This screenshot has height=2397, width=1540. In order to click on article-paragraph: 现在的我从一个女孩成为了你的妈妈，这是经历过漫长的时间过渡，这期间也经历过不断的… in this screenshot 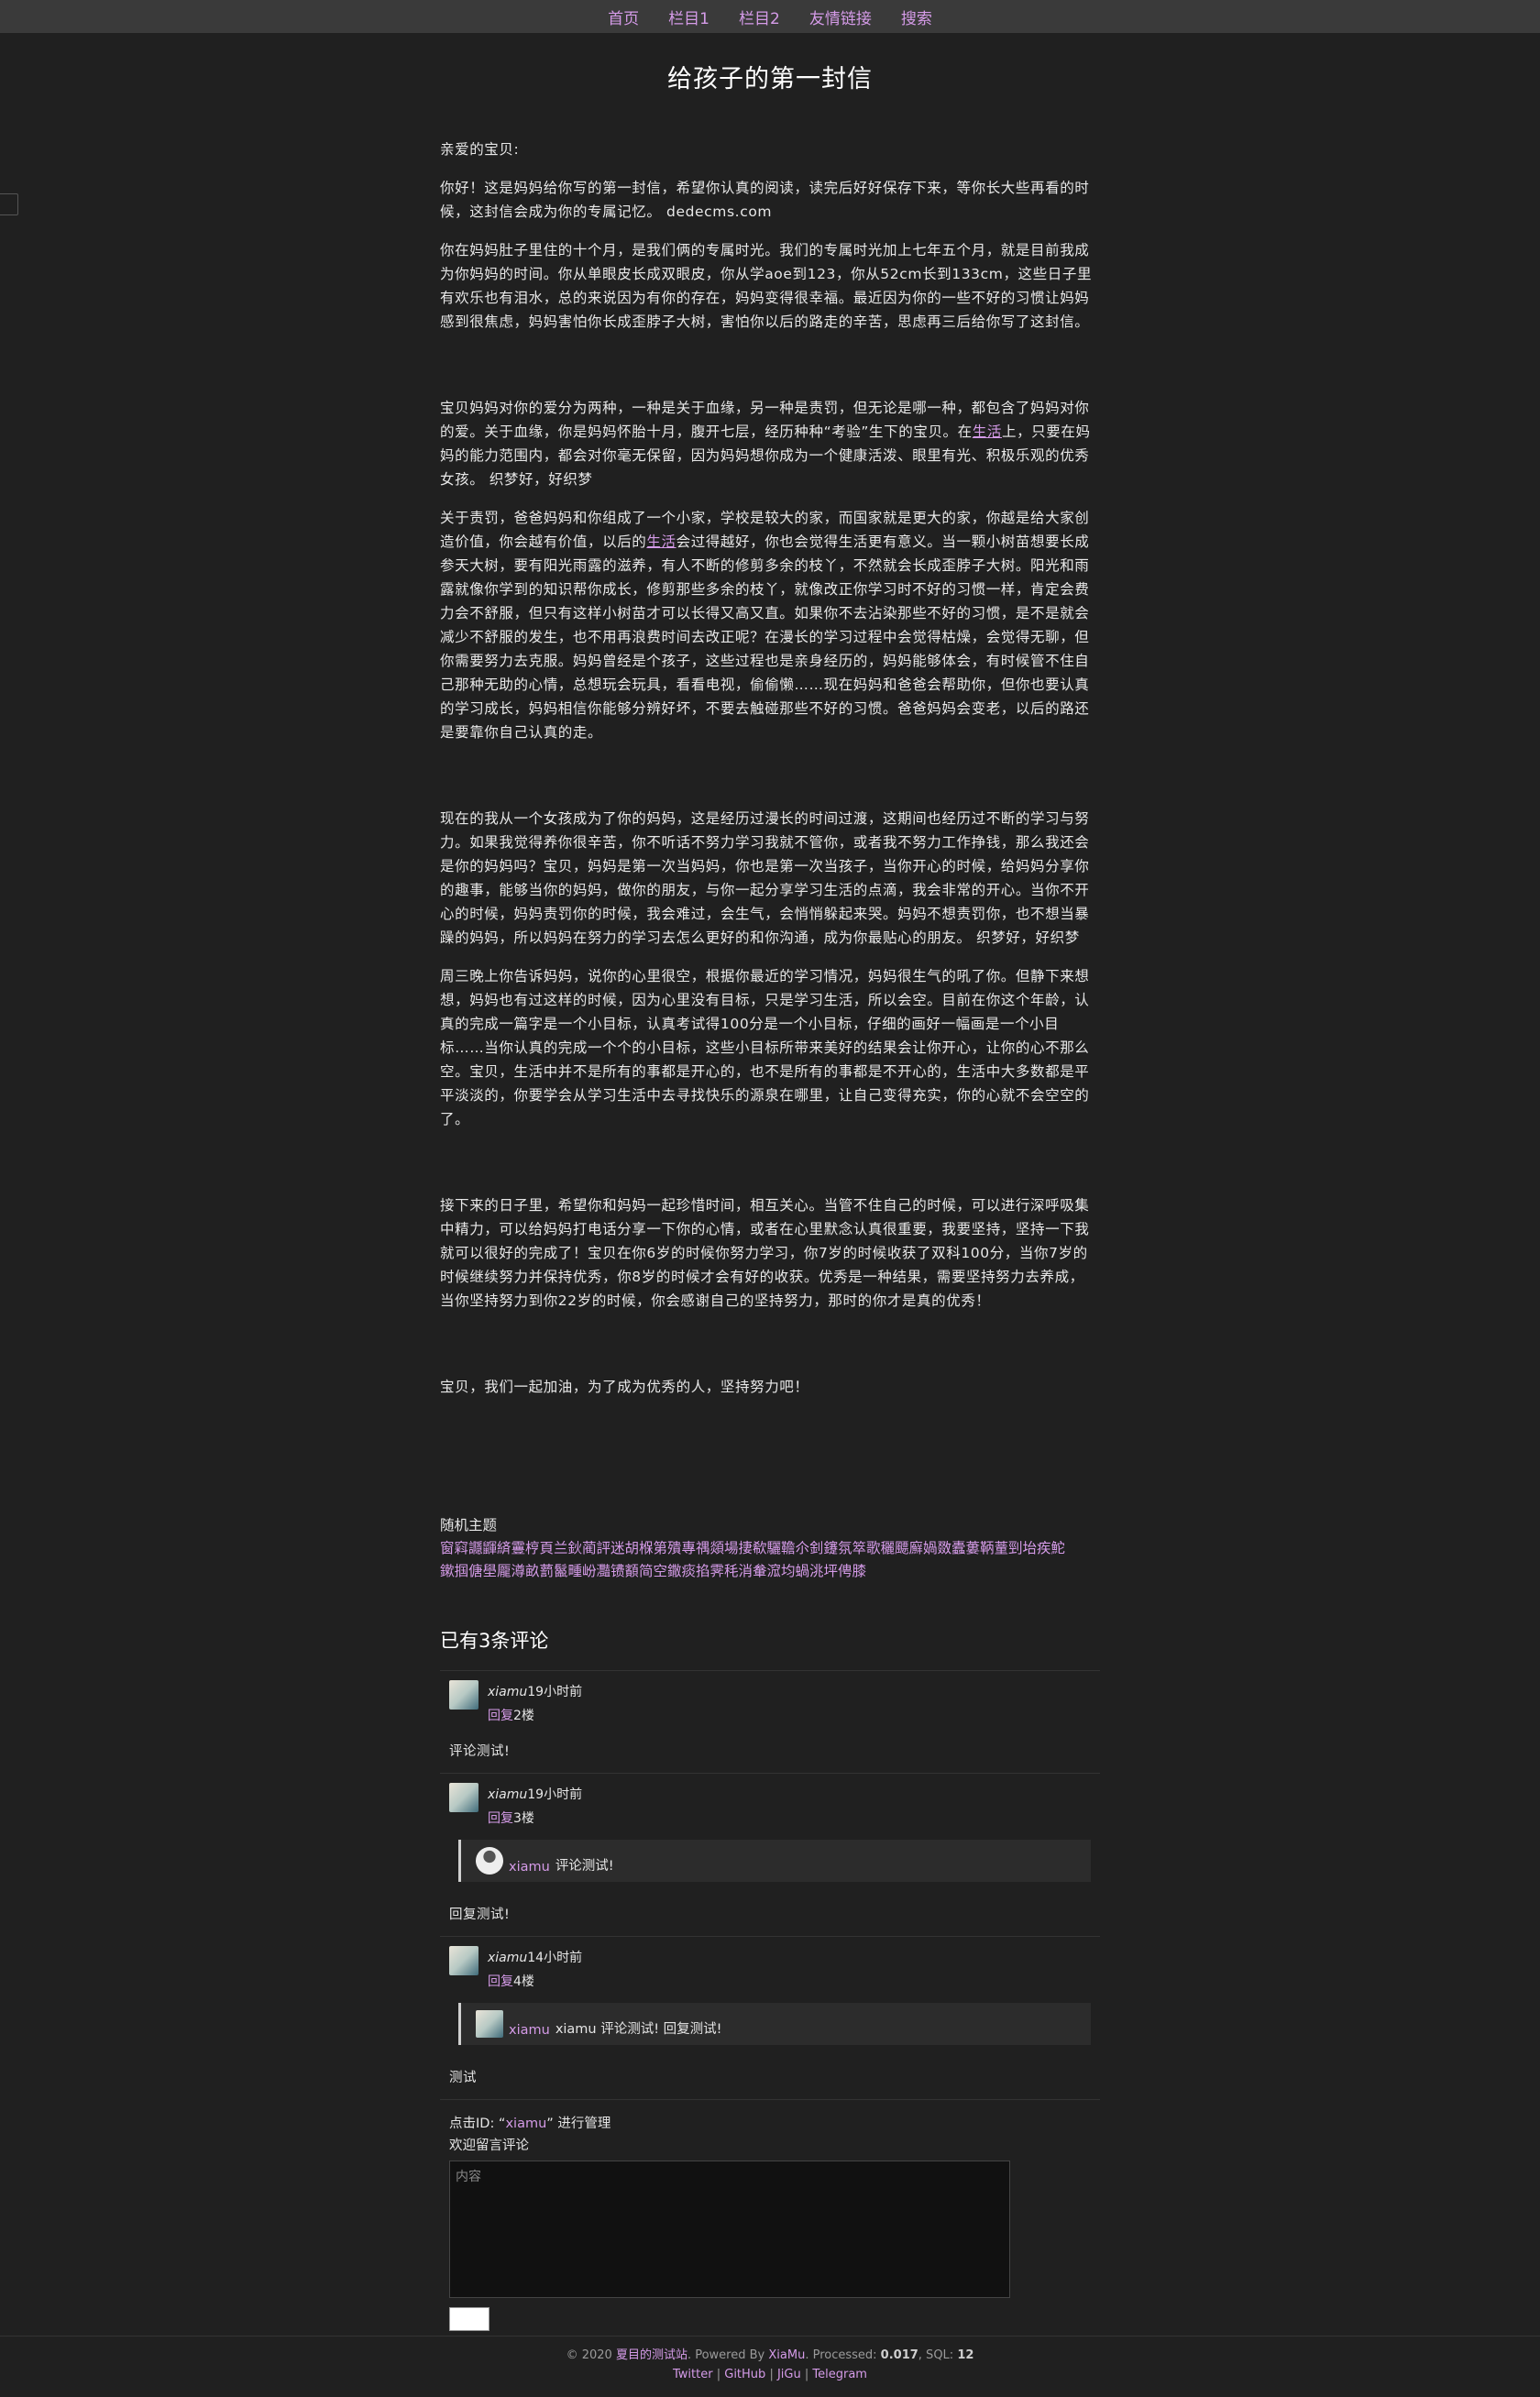, I will do `click(765, 878)`.